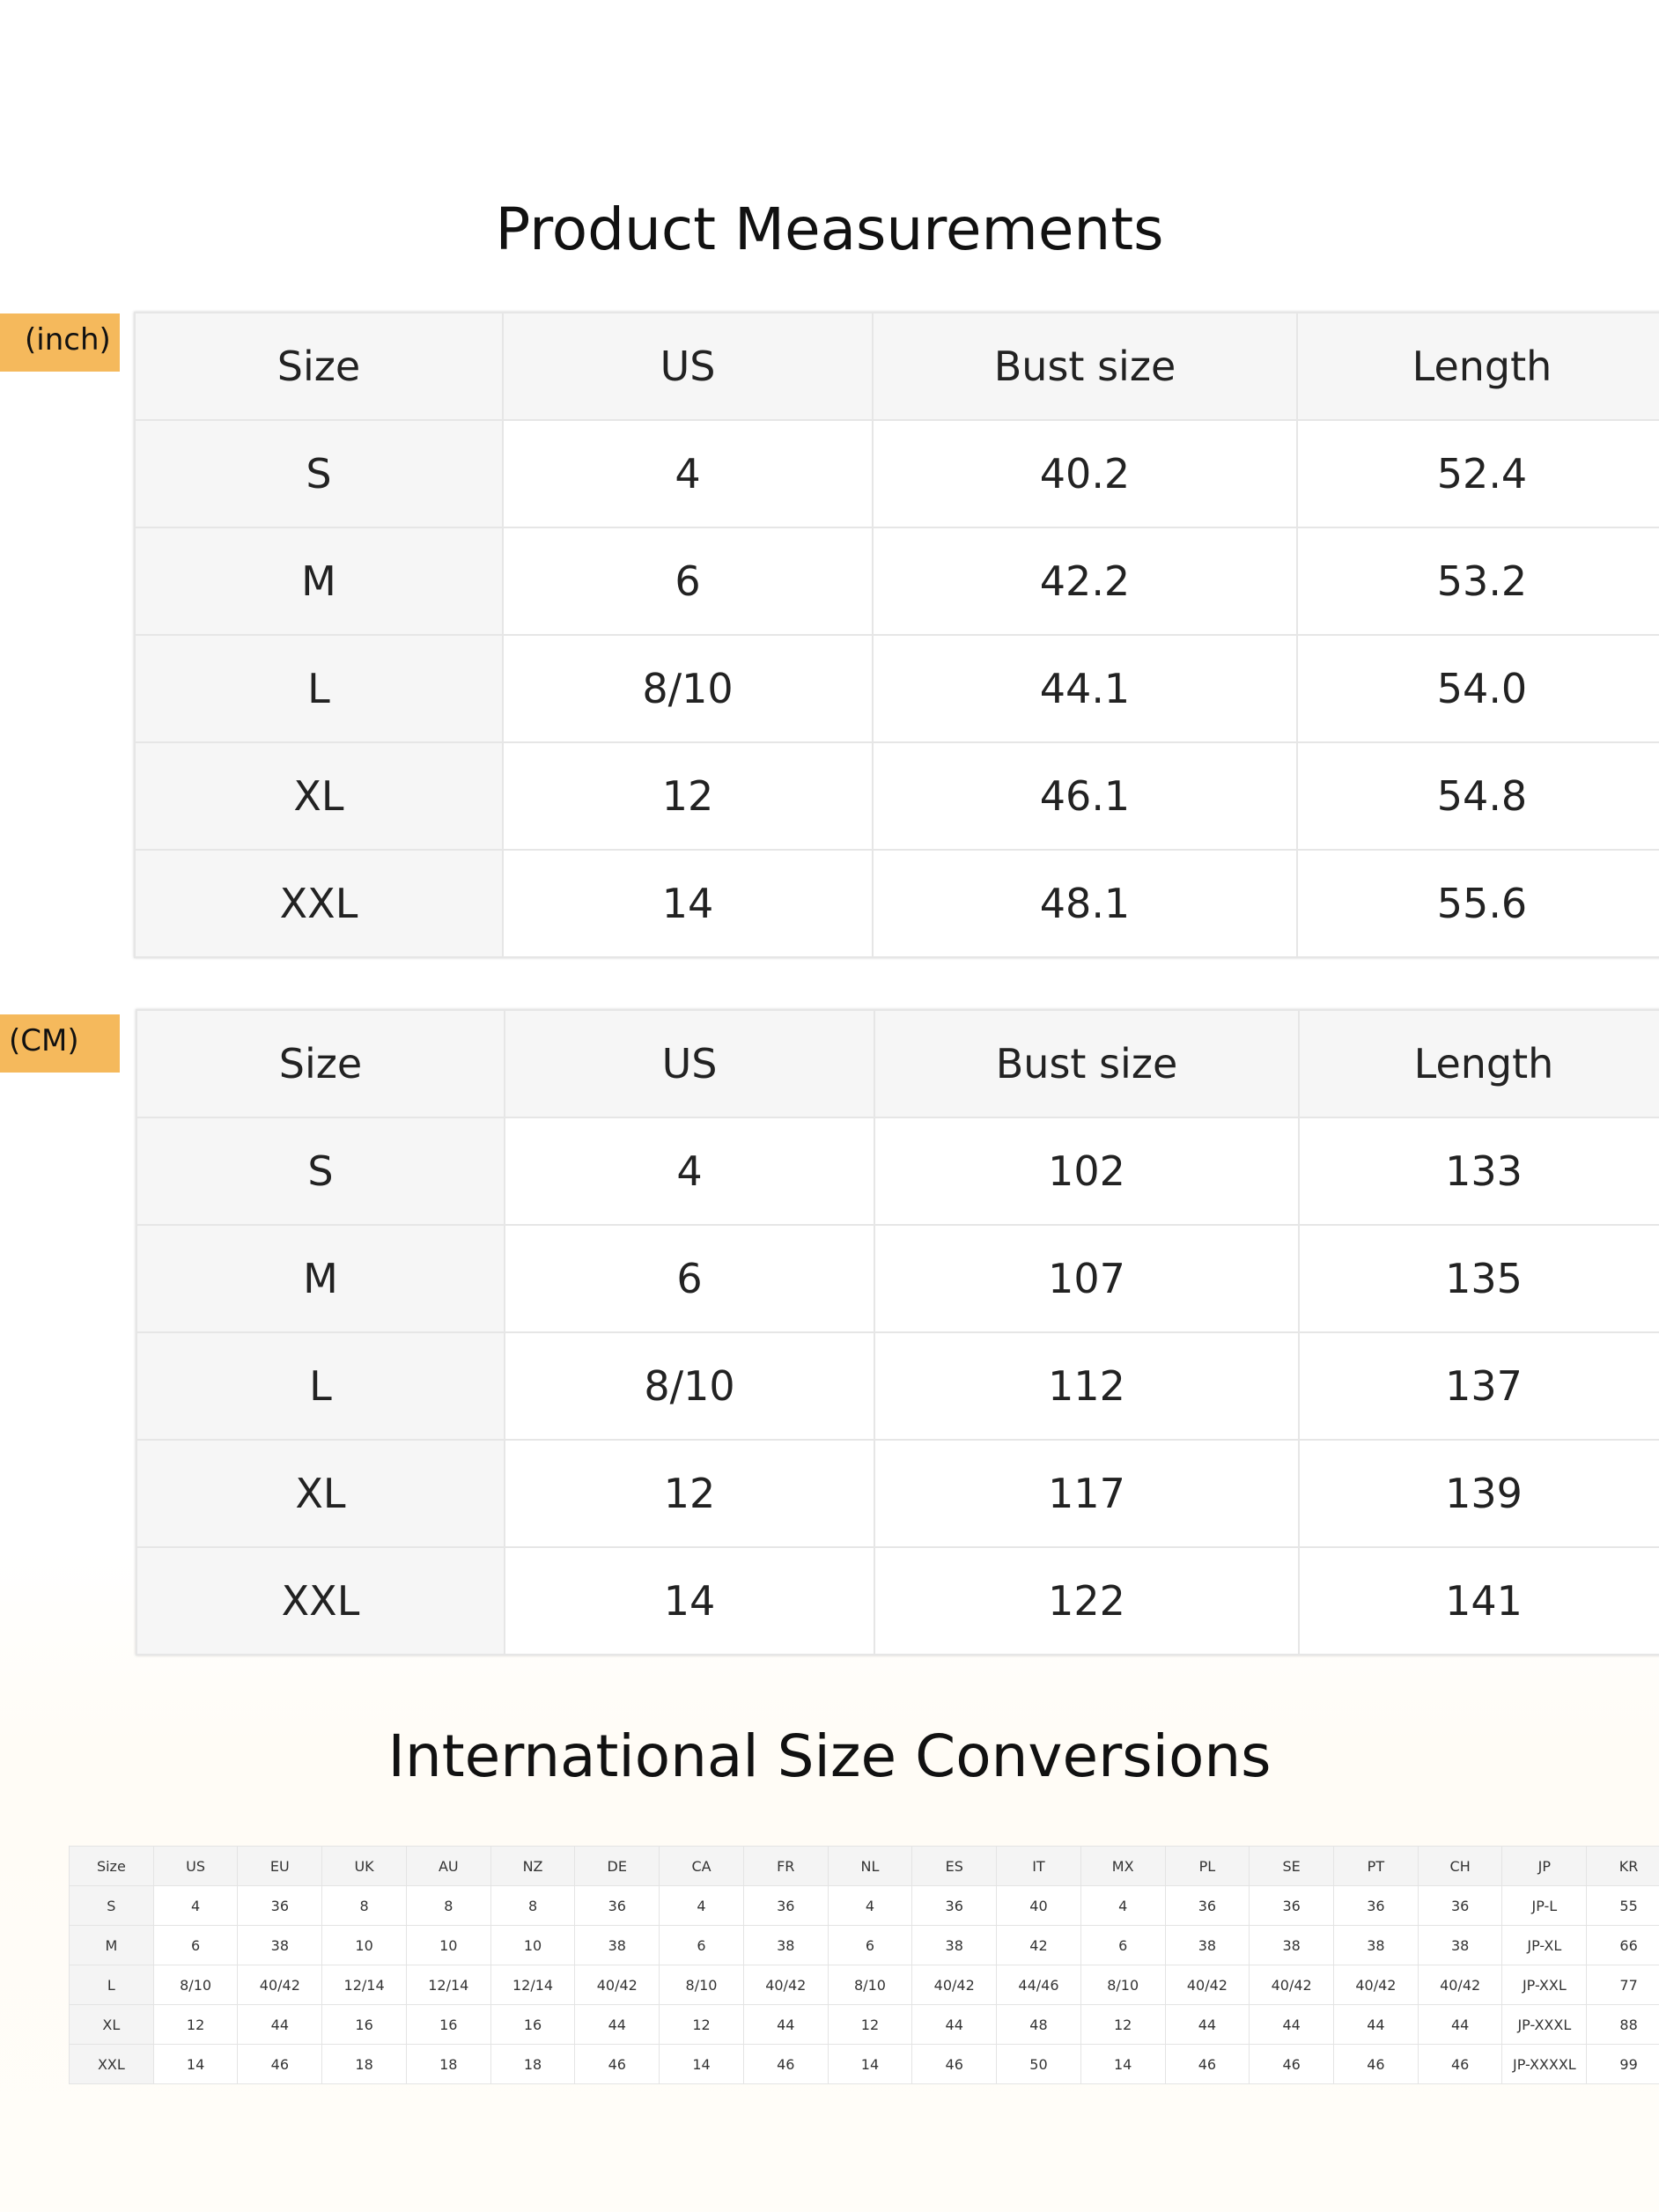  I want to click on cell-jp: JP-XXXL, so click(1544, 2024).